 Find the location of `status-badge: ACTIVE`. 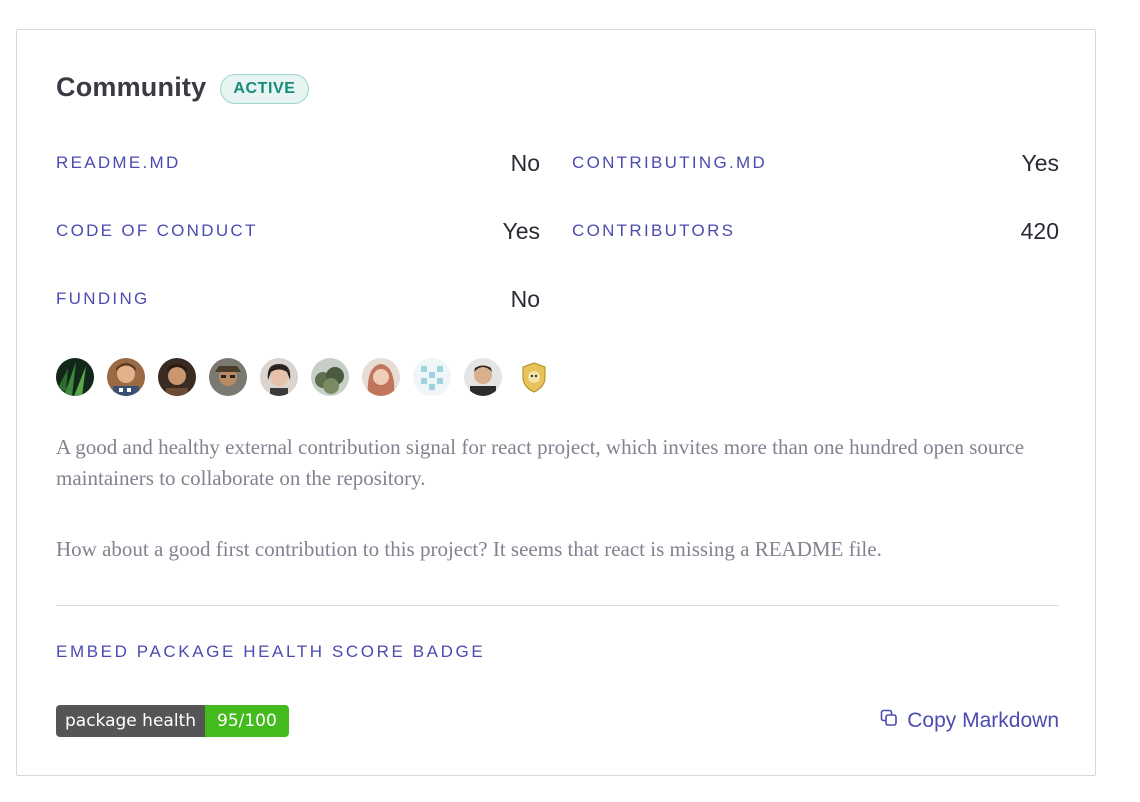

status-badge: ACTIVE is located at coordinates (264, 89).